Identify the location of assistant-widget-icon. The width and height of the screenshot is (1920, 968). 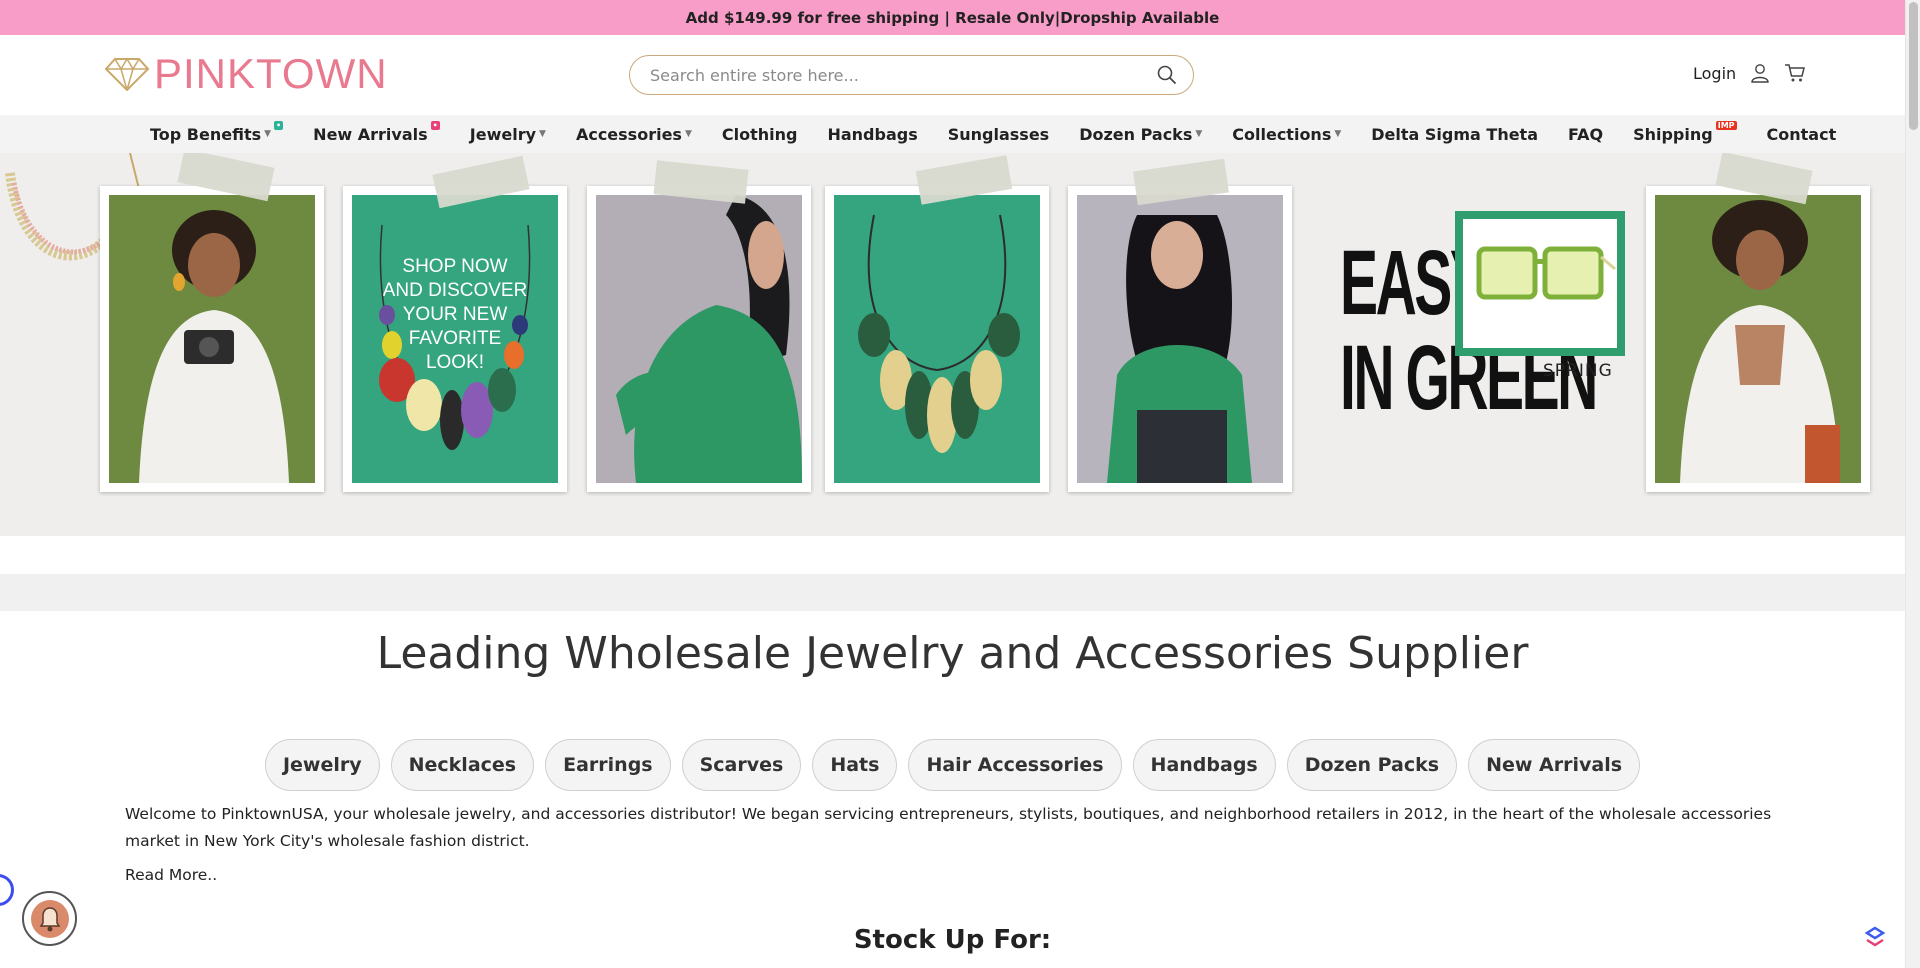
(1875, 938).